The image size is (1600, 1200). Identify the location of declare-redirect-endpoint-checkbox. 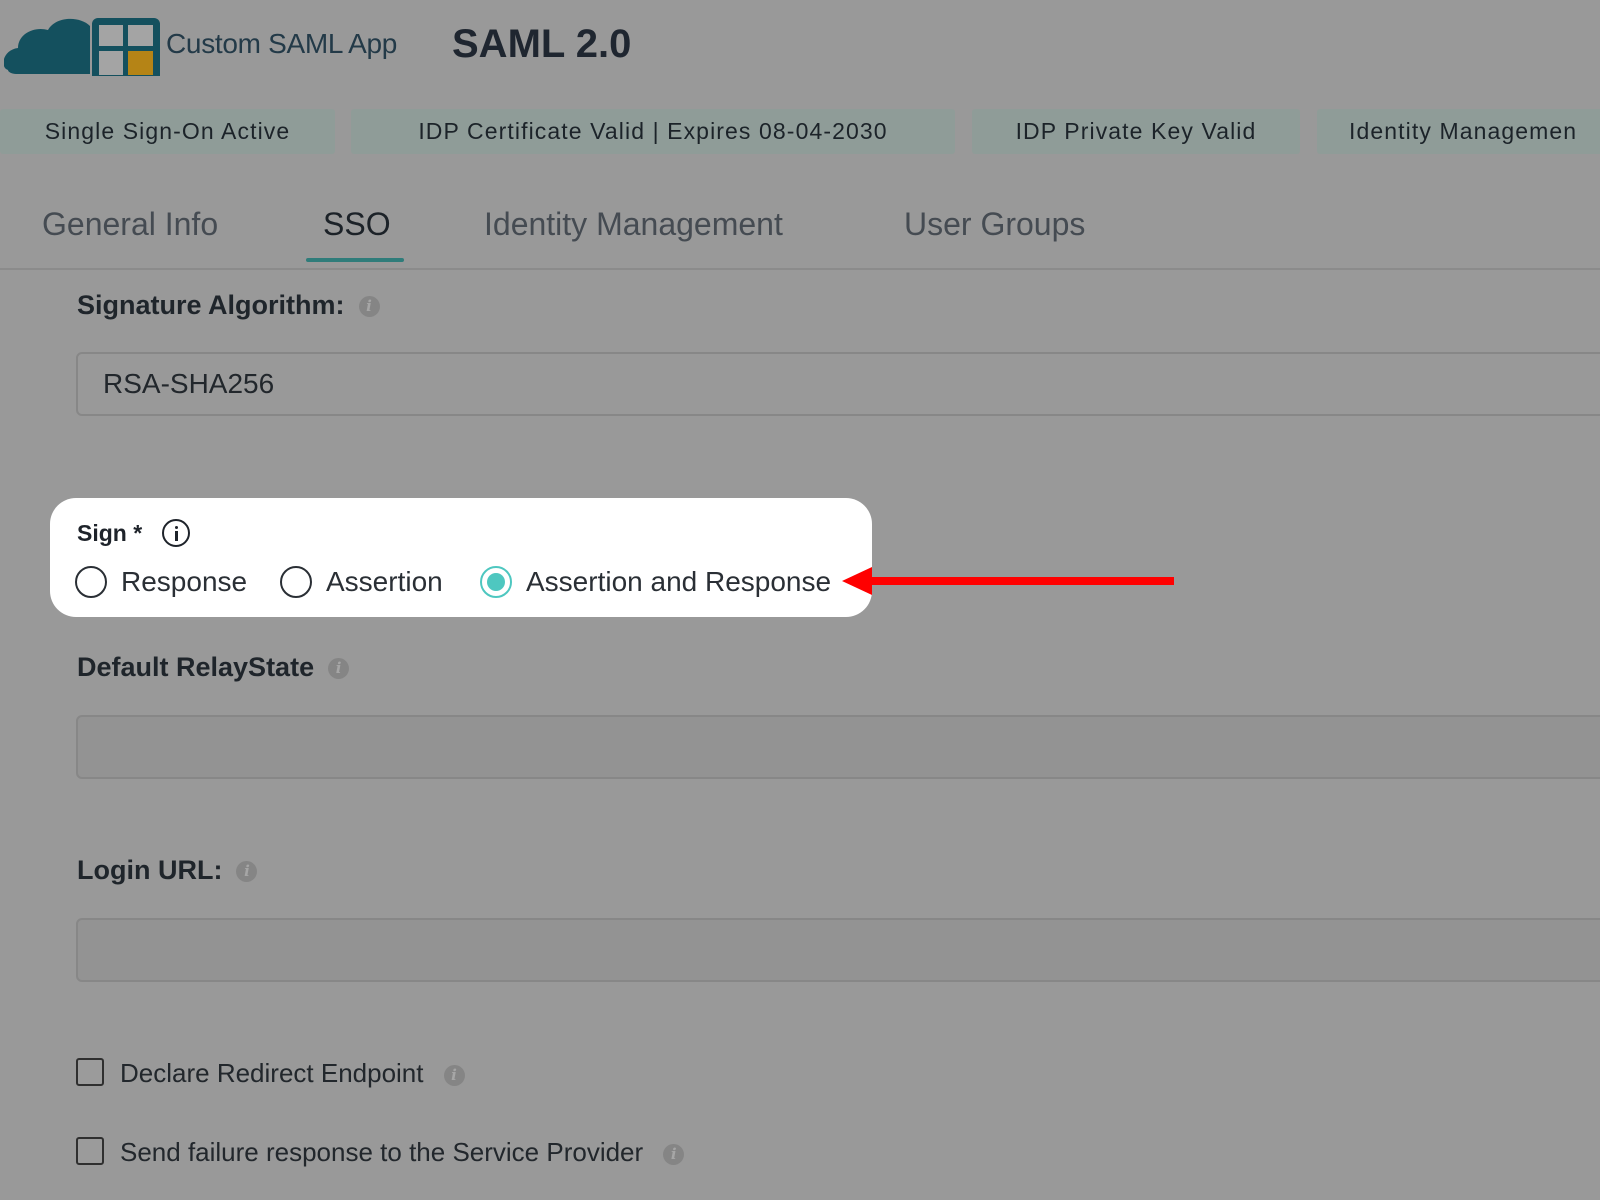
(90, 1072).